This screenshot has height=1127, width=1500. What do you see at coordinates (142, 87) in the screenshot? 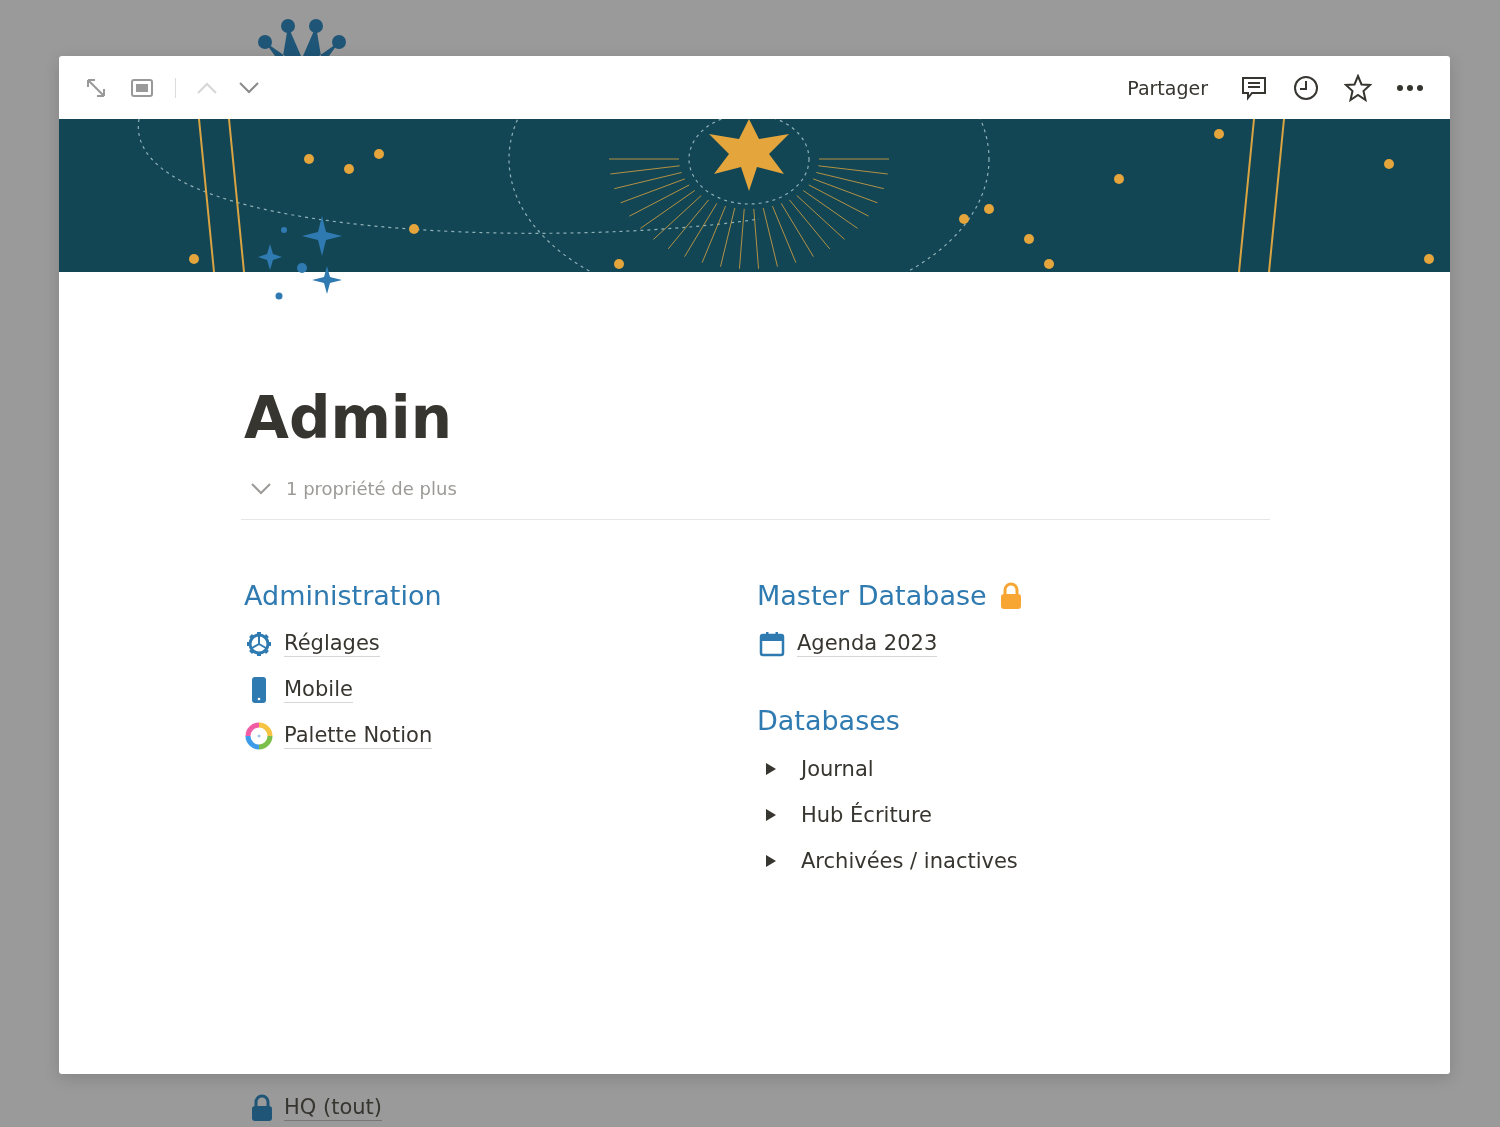
I see `panel-view-icon` at bounding box center [142, 87].